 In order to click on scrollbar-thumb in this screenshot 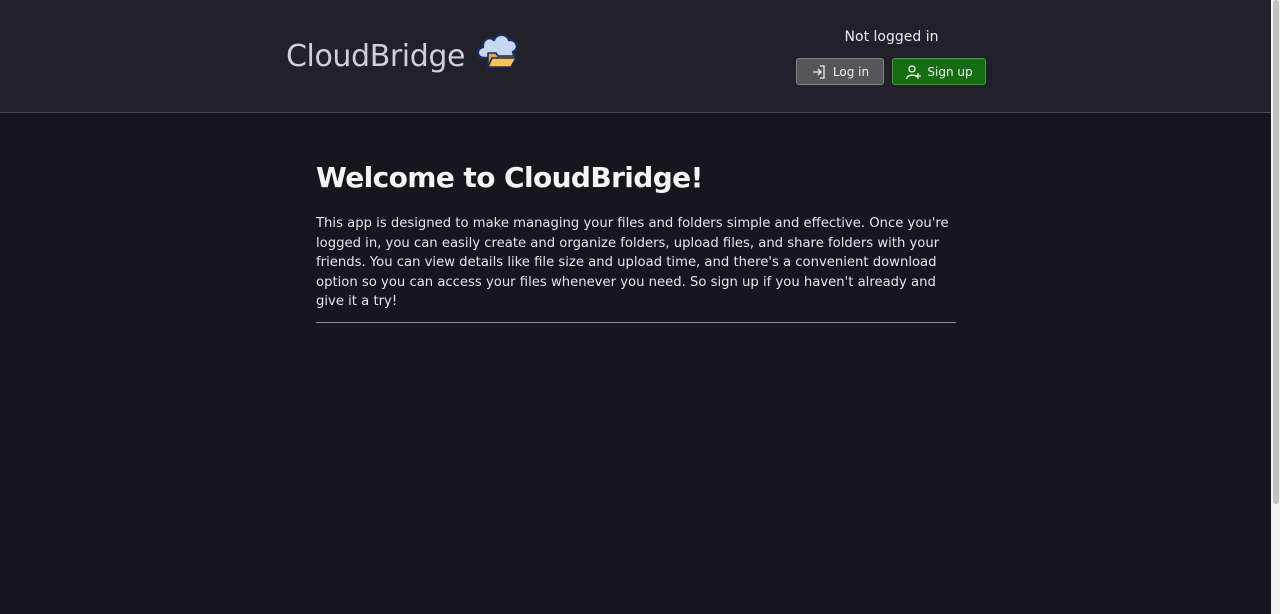, I will do `click(1276, 252)`.